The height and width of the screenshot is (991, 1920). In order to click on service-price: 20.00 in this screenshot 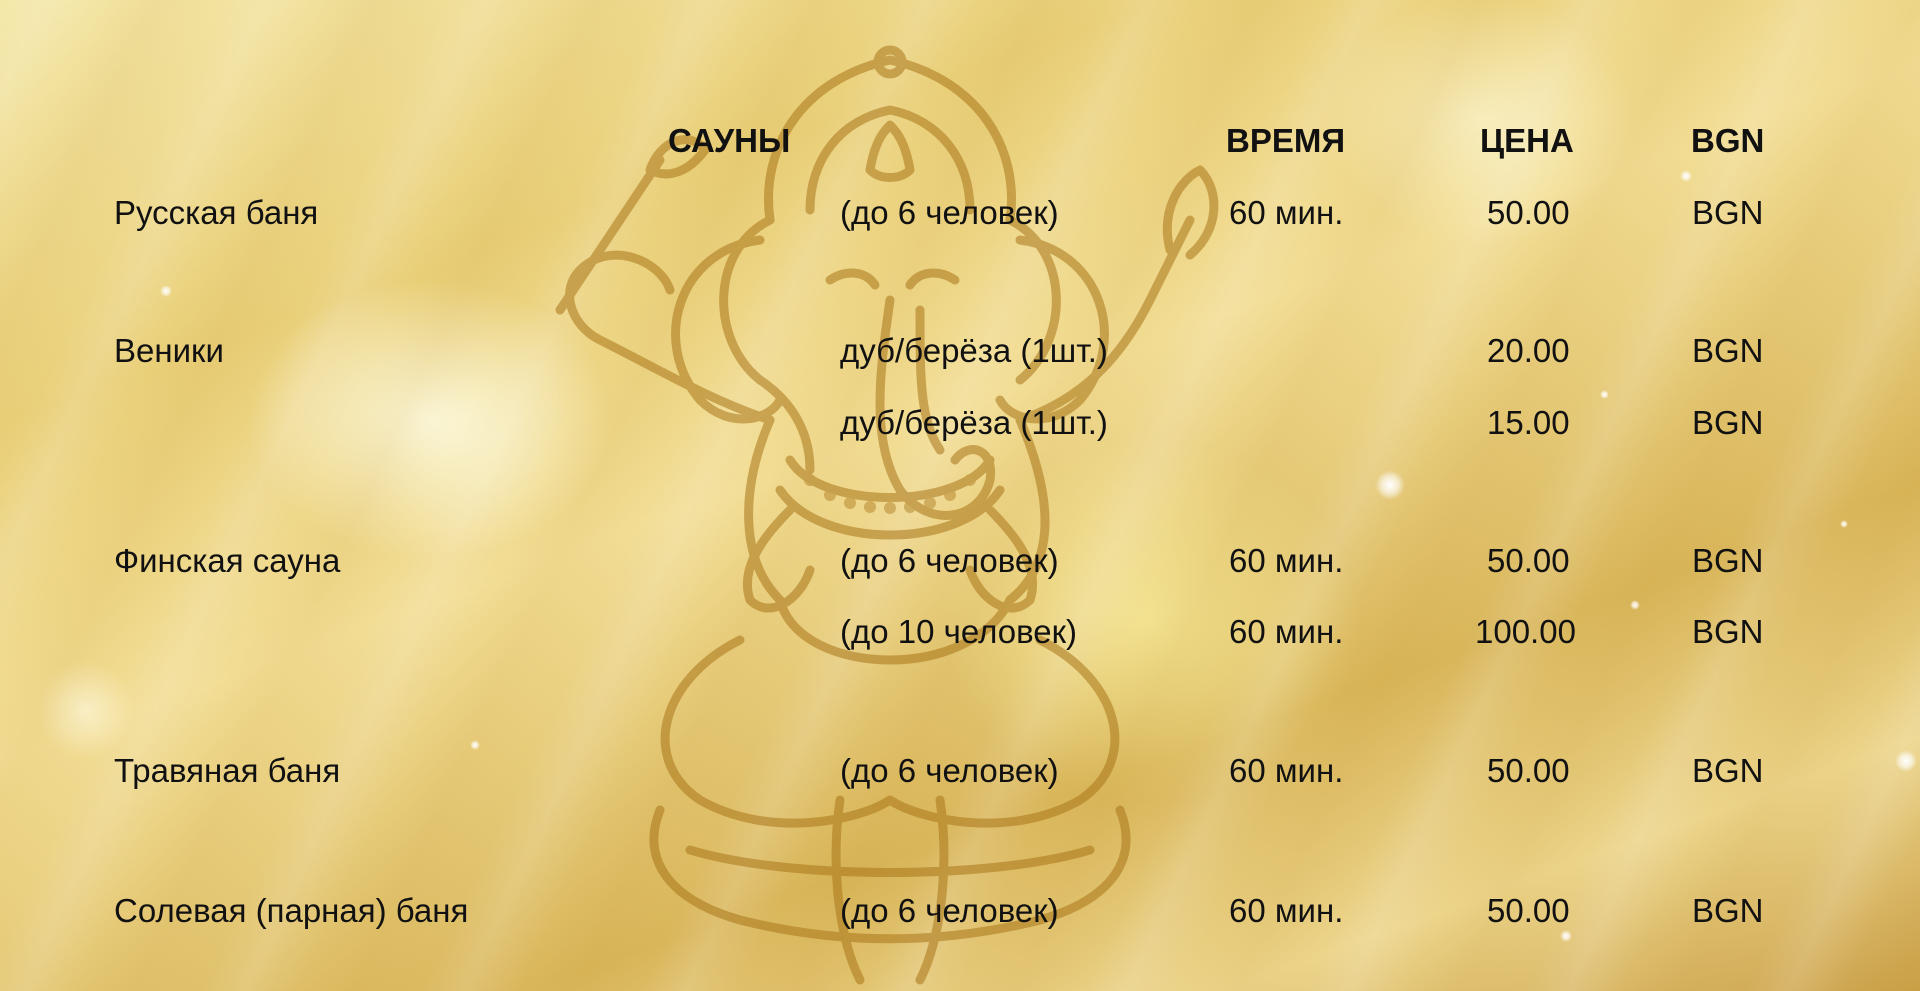, I will do `click(1528, 350)`.